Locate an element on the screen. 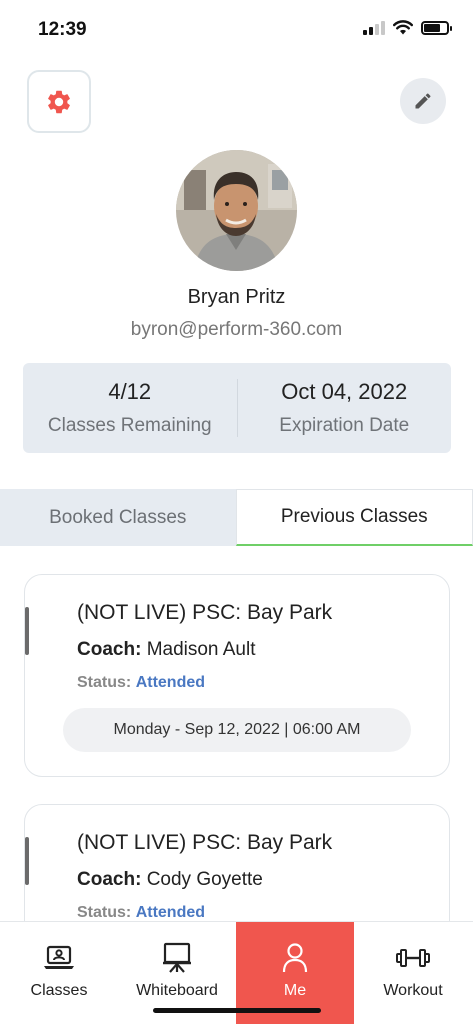 This screenshot has width=473, height=1024. avatar-photo is located at coordinates (236, 210).